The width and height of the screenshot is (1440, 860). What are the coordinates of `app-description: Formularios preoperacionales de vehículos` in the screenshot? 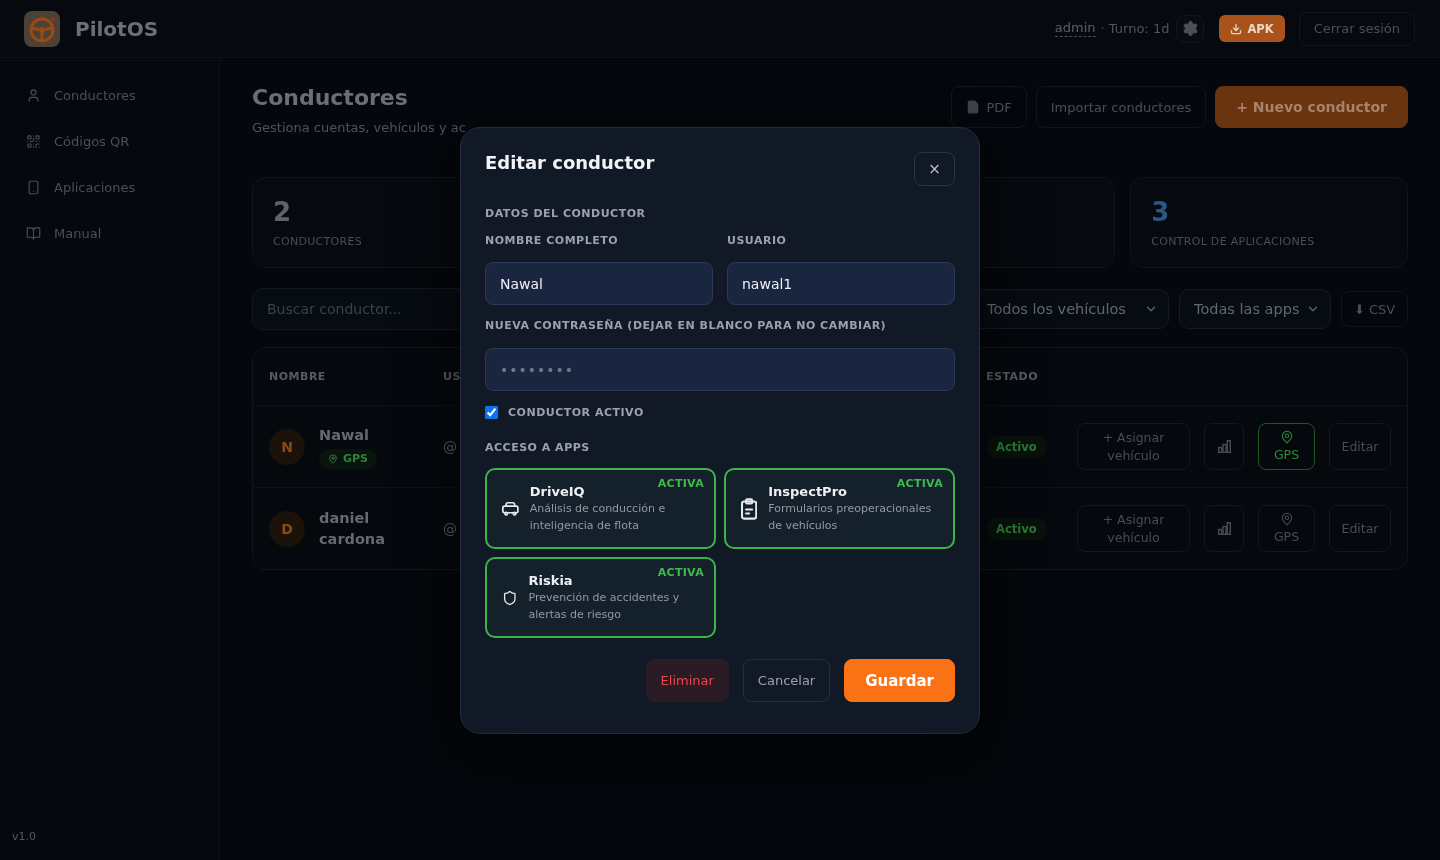 It's located at (850, 517).